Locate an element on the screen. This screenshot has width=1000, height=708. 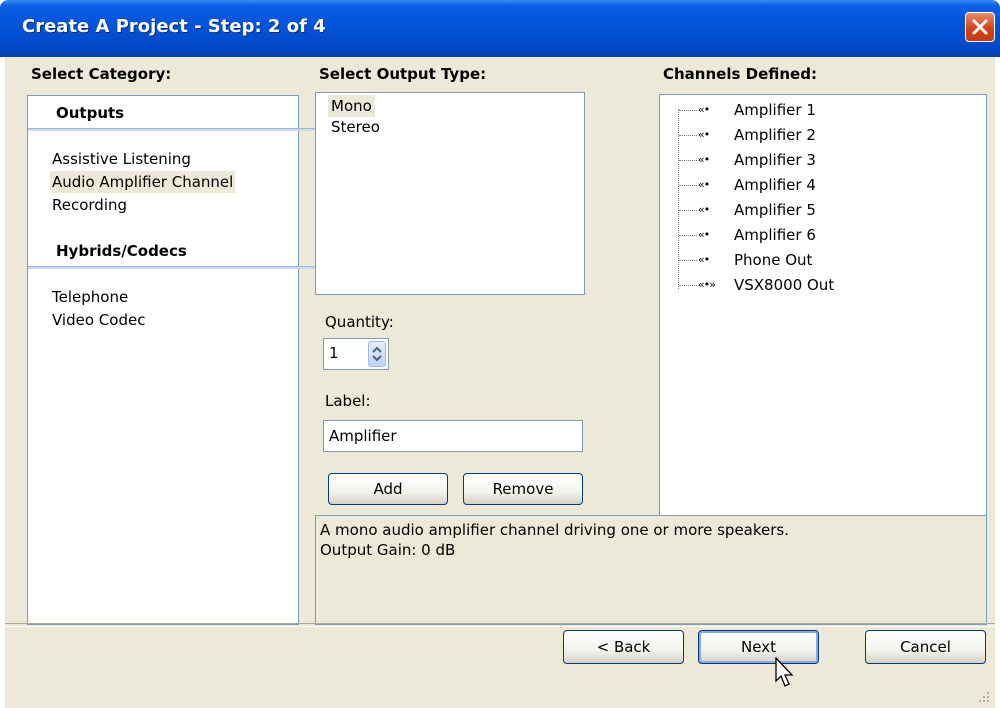
channel-item: «• Amplifier 6 is located at coordinates (820, 235).